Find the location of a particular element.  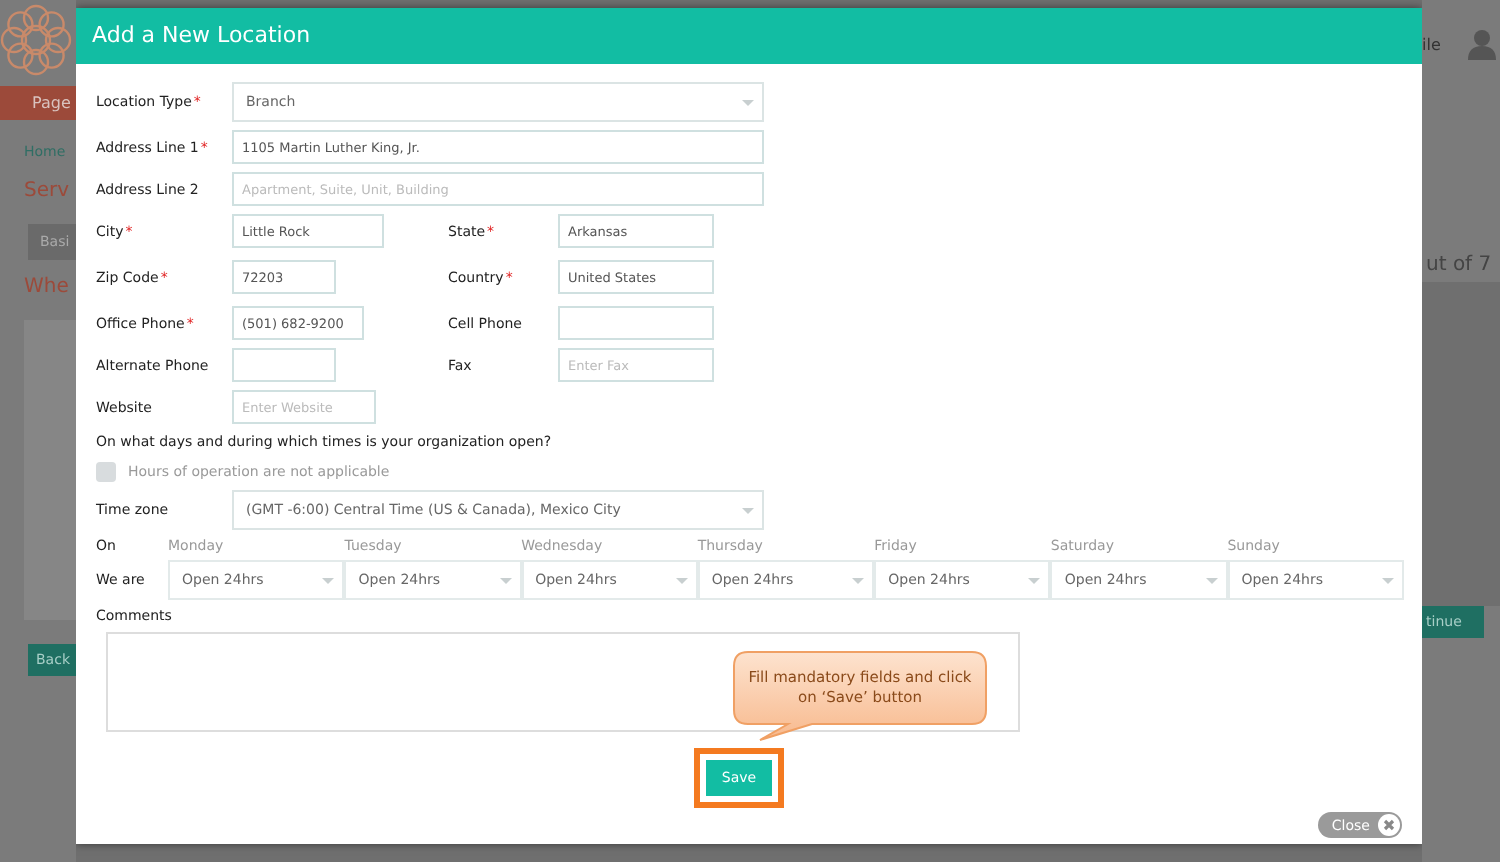

heading-text: Serv is located at coordinates (47, 192).